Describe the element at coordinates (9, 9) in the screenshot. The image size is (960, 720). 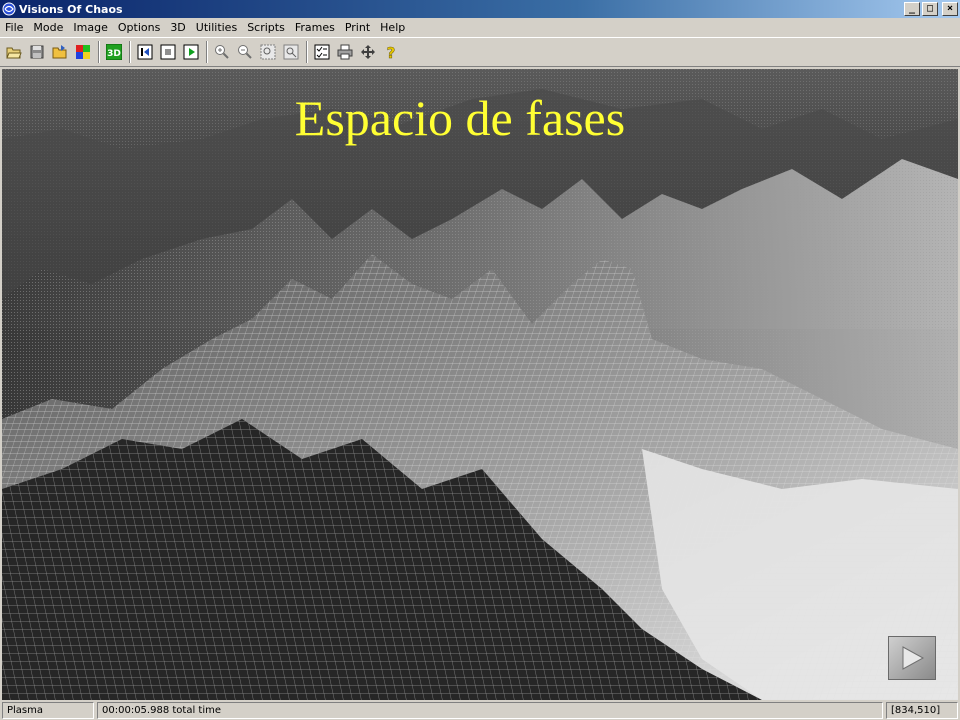
I see `app-icon` at that location.